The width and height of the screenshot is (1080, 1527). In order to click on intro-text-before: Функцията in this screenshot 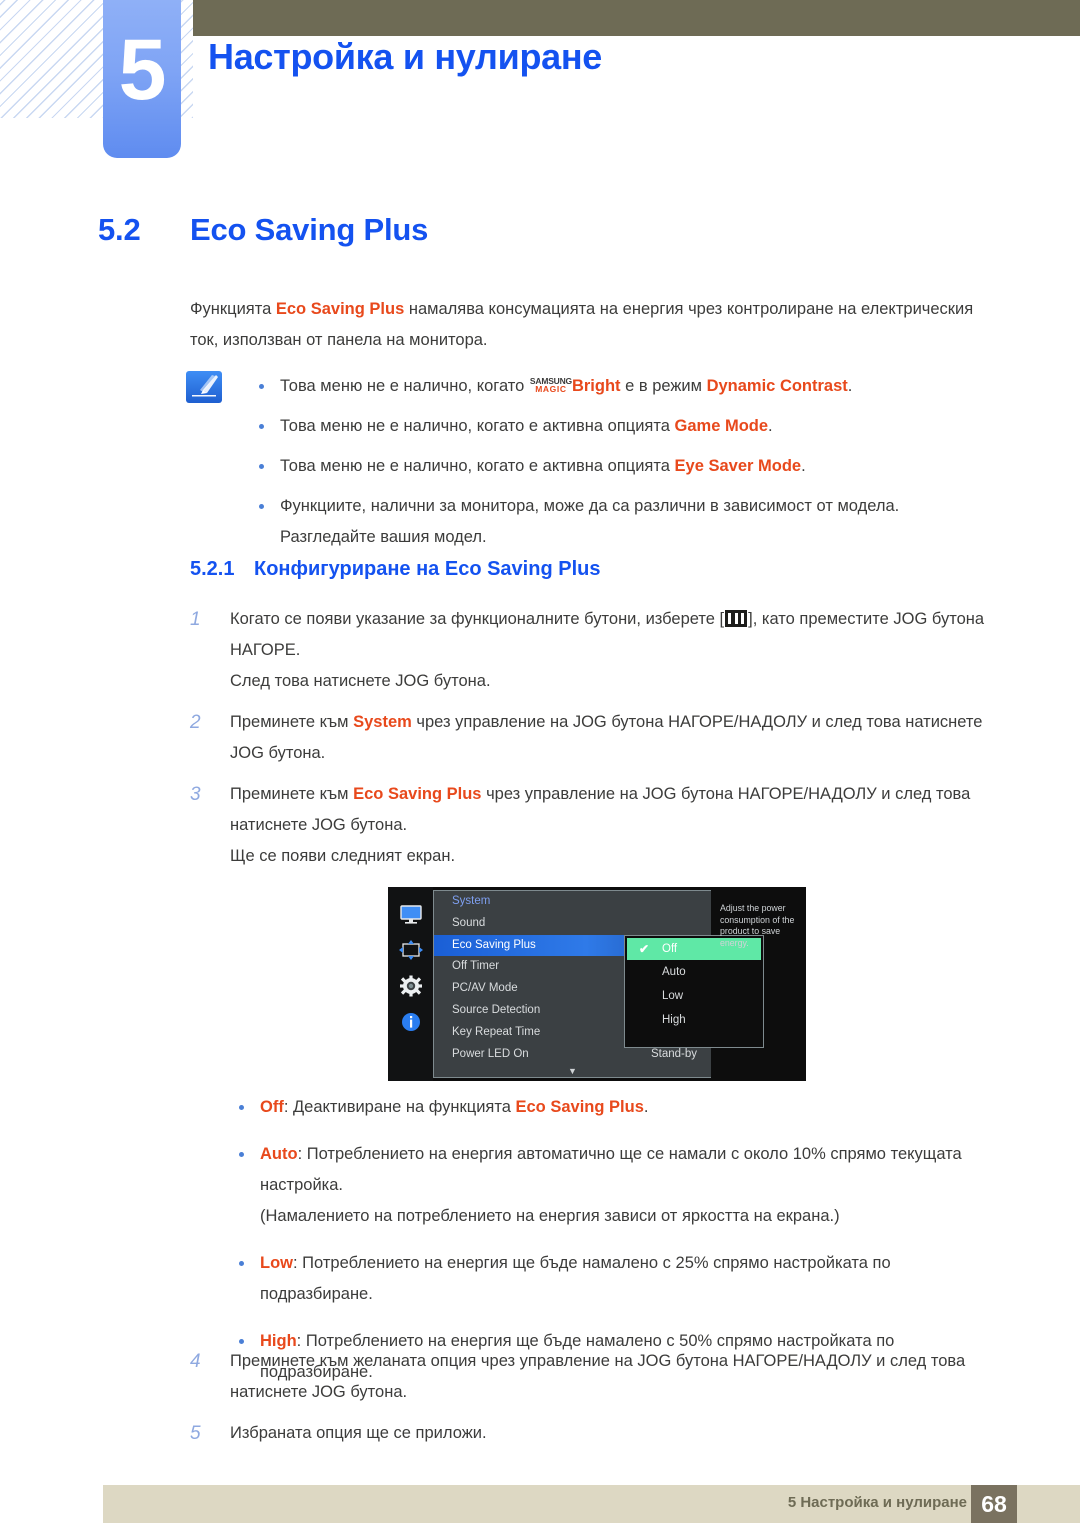, I will do `click(233, 309)`.